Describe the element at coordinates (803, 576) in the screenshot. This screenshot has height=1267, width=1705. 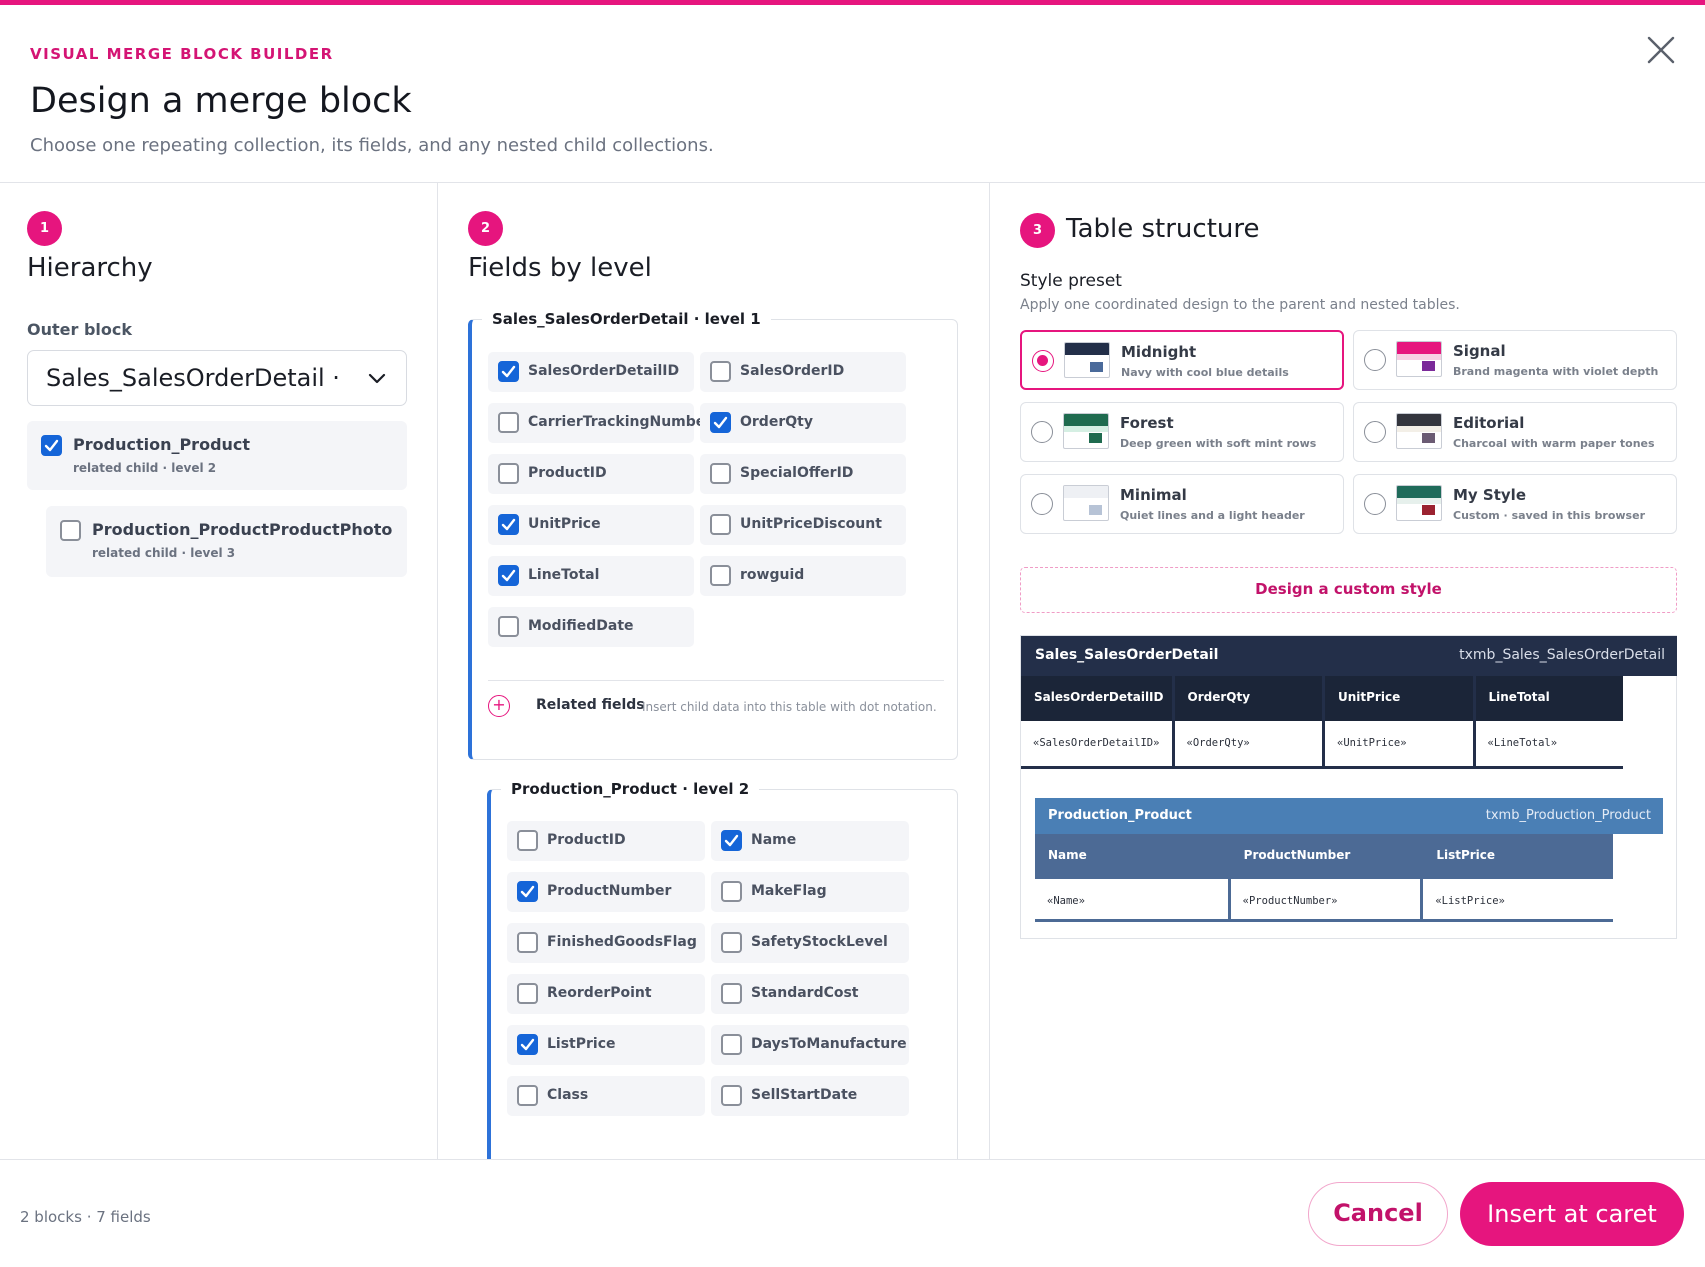
I see `field-rowguid: rowguid` at that location.